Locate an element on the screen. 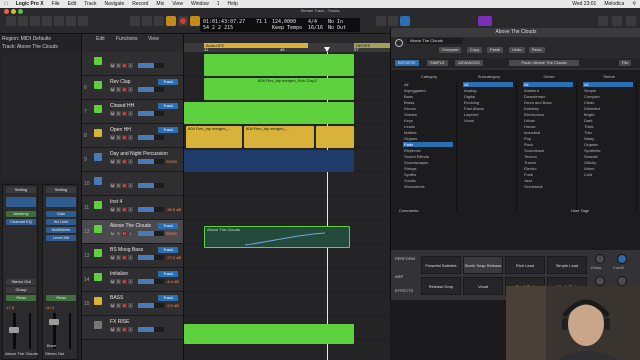 Image resolution: width=640 pixels, height=360 pixels. track-name: BS Moog Bass is located at coordinates (126, 250).